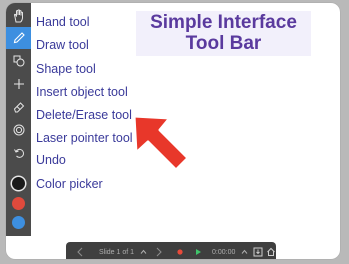 This screenshot has height=264, width=349. I want to click on home-button, so click(271, 250).